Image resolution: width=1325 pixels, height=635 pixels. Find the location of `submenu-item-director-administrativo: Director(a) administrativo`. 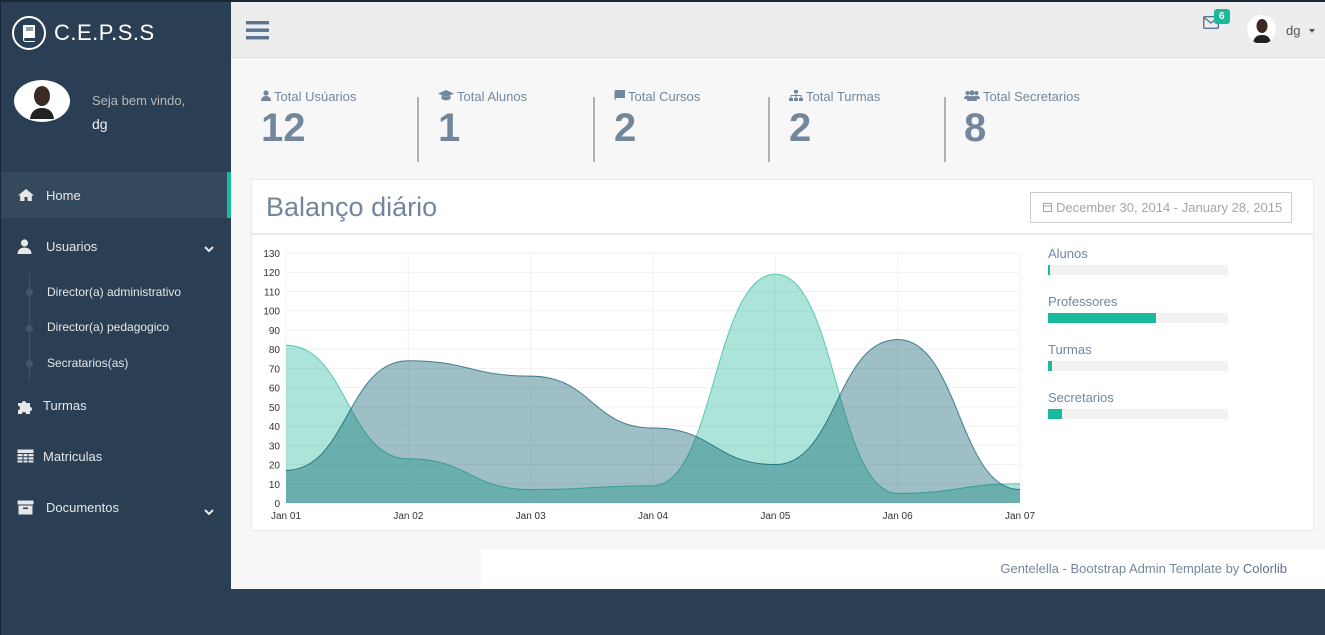

submenu-item-director-administrativo: Director(a) administrativo is located at coordinates (116, 292).